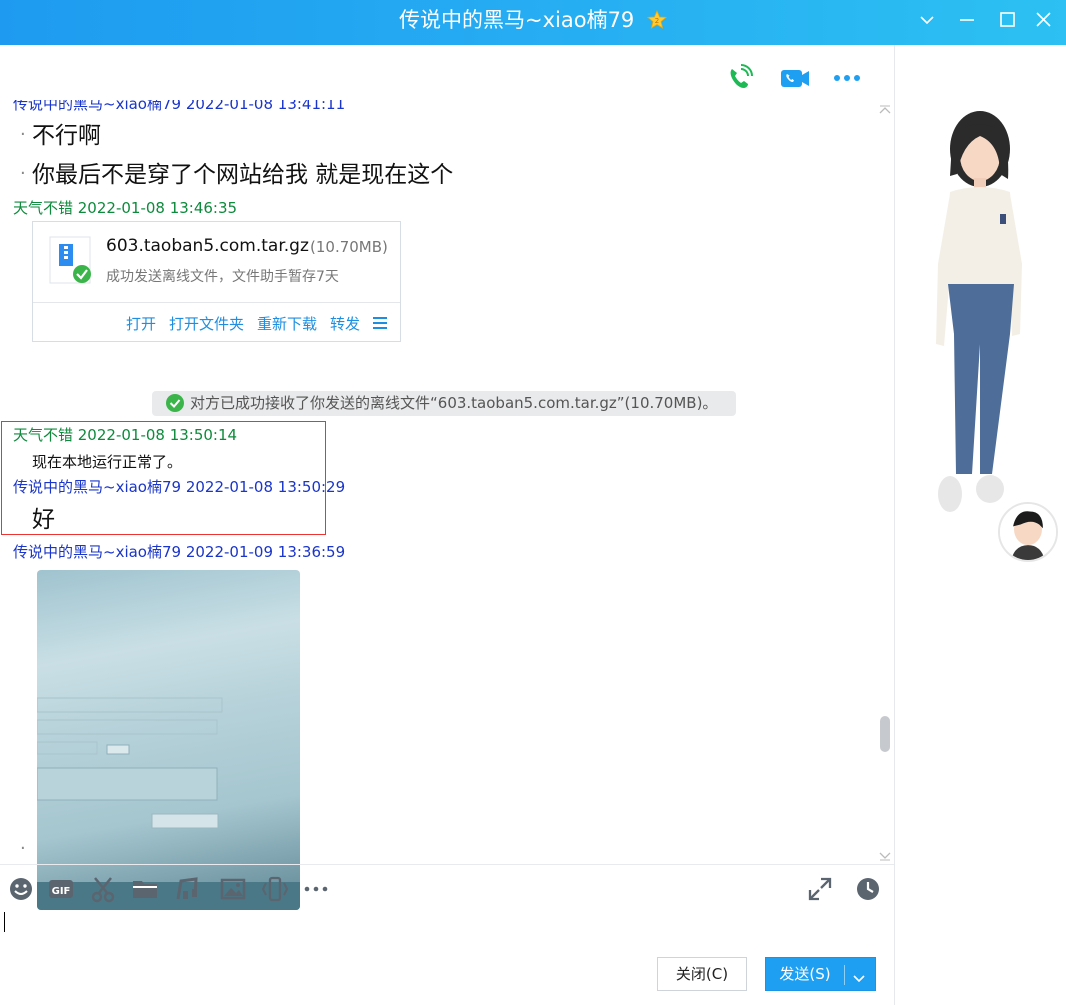 This screenshot has height=1005, width=1066. Describe the element at coordinates (61, 891) in the screenshot. I see `svg-text: GIF` at that location.